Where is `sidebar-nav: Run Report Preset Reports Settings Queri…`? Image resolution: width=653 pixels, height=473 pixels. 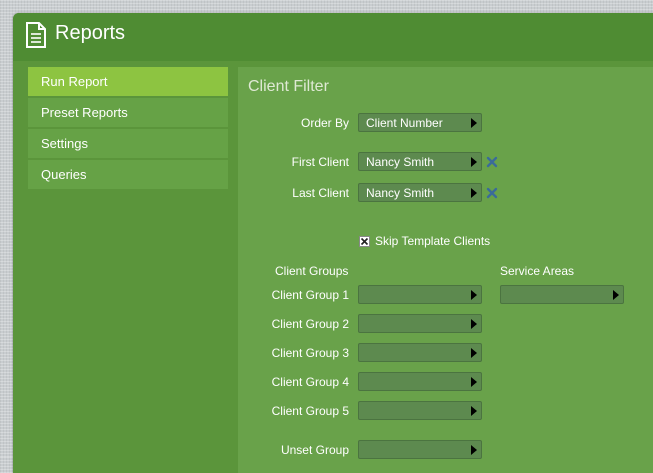
sidebar-nav: Run Report Preset Reports Settings Queri… is located at coordinates (128, 129).